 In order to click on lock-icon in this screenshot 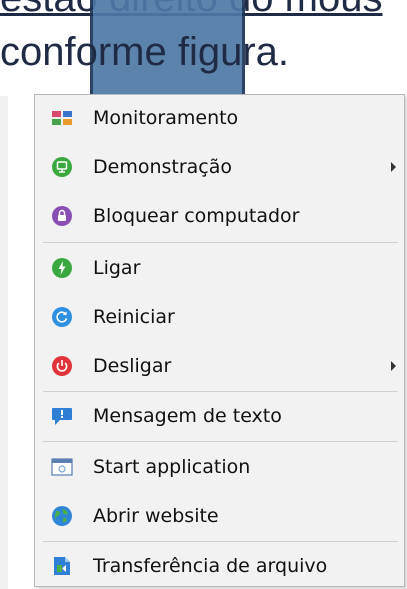, I will do `click(62, 216)`.